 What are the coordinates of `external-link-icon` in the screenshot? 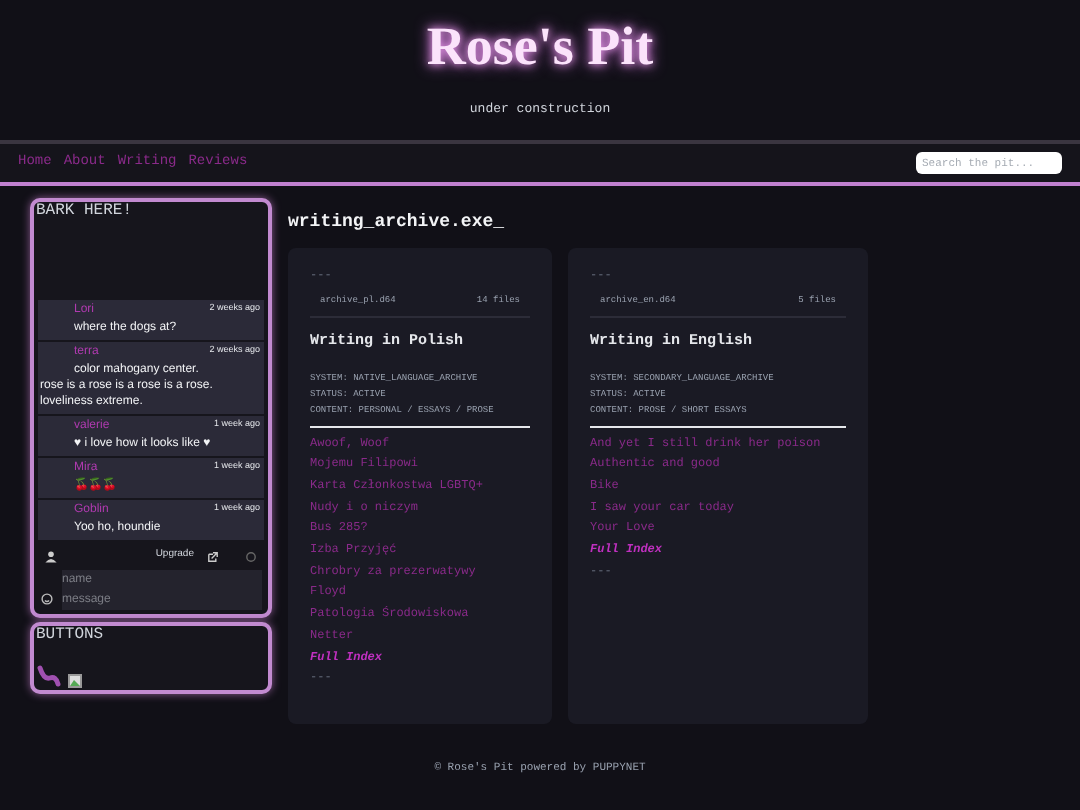 It's located at (213, 556).